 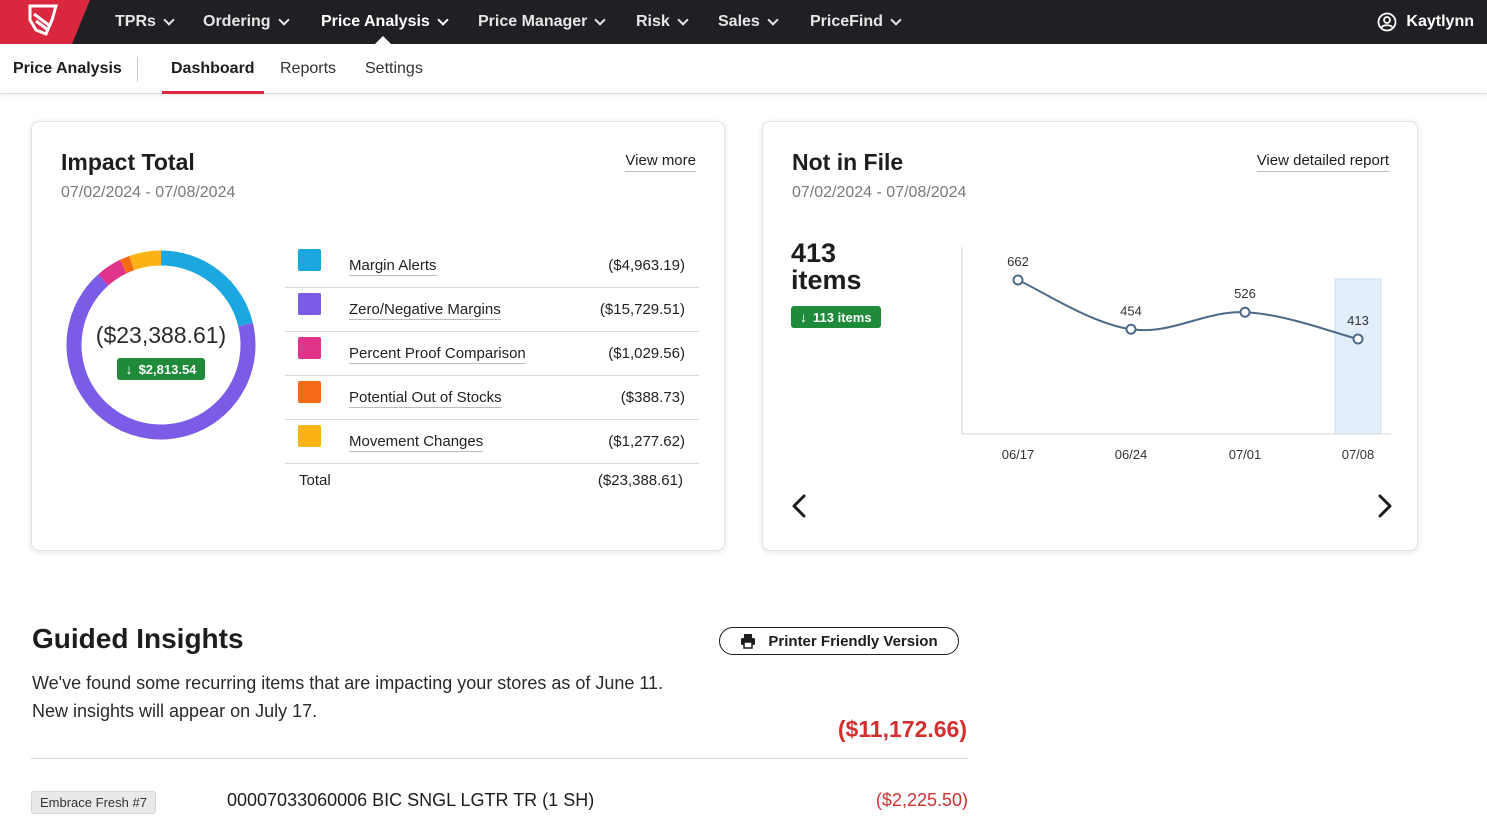 I want to click on user-account-icon, so click(x=1387, y=22).